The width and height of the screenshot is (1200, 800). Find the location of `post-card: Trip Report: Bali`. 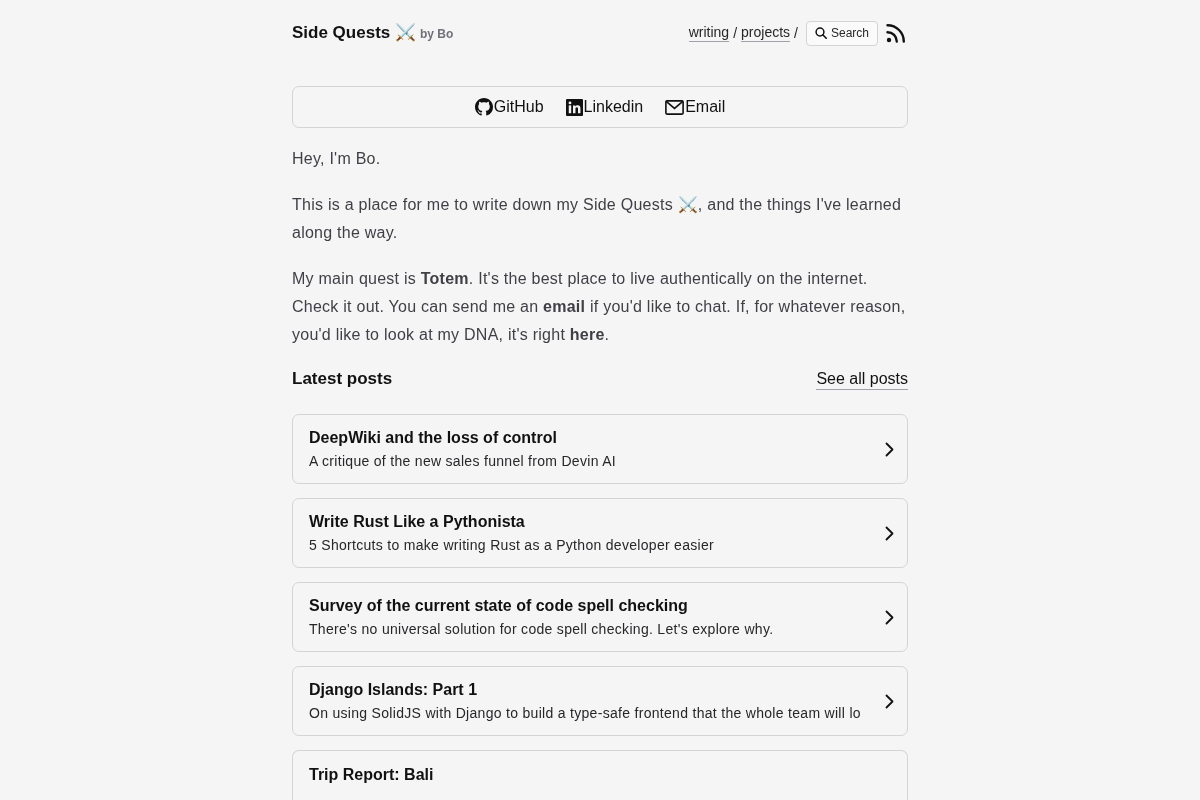

post-card: Trip Report: Bali is located at coordinates (600, 775).